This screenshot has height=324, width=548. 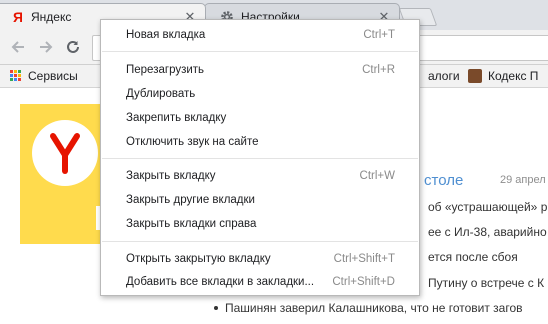 I want to click on menu-item-label: Закрыть другие вкладки, so click(x=190, y=200).